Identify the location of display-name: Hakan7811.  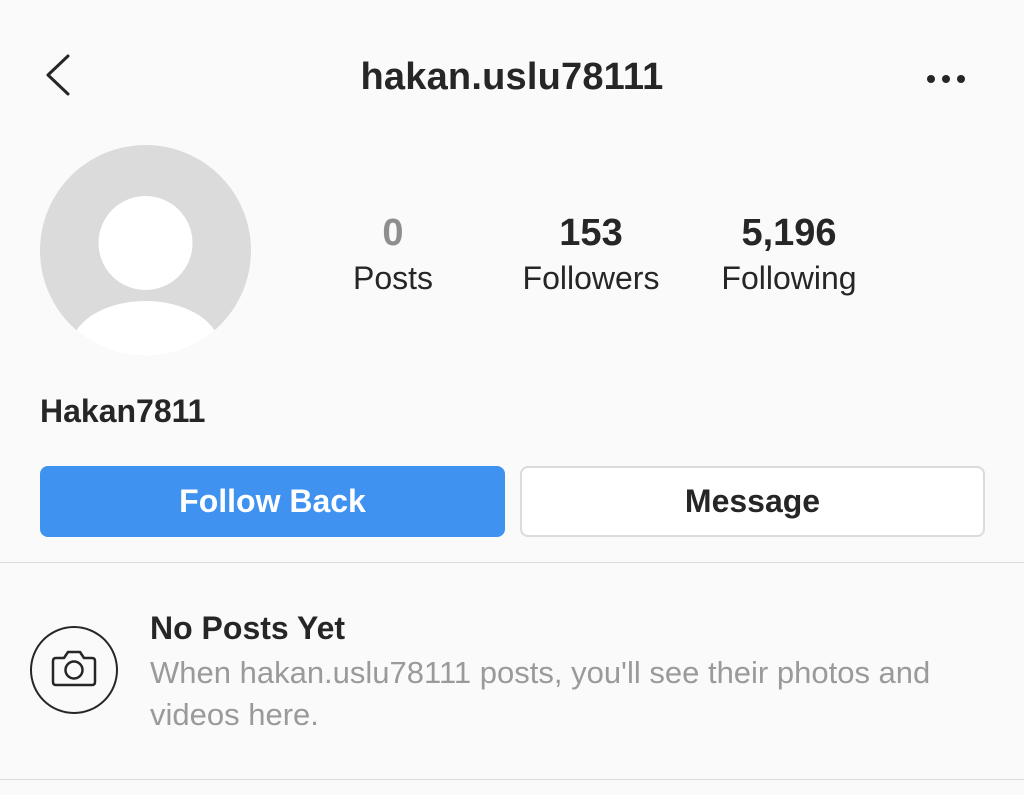
(123, 411).